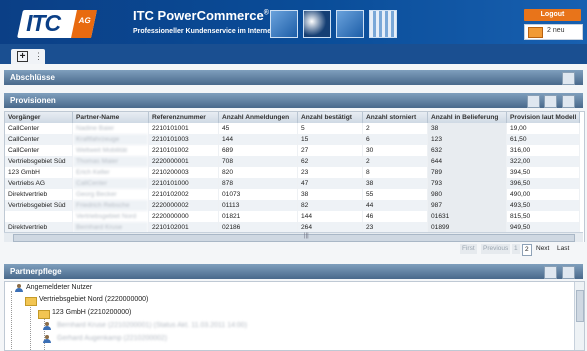 The image size is (587, 351). Describe the element at coordinates (92, 312) in the screenshot. I see `tree-node-label: 123 GmbH (2210200000)` at that location.